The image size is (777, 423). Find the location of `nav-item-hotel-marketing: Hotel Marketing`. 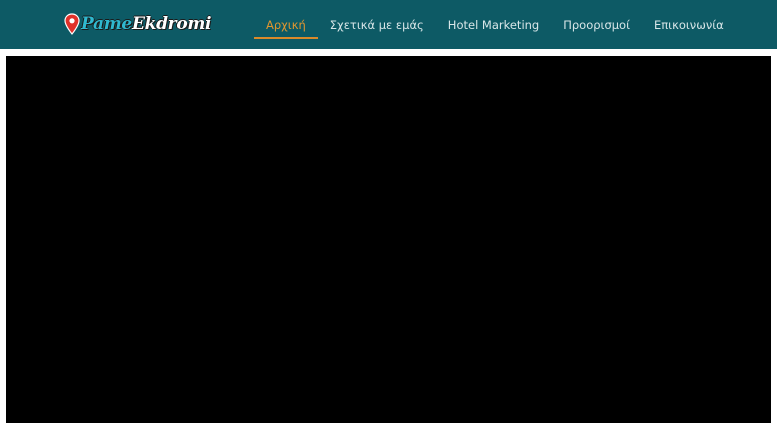

nav-item-hotel-marketing: Hotel Marketing is located at coordinates (493, 24).